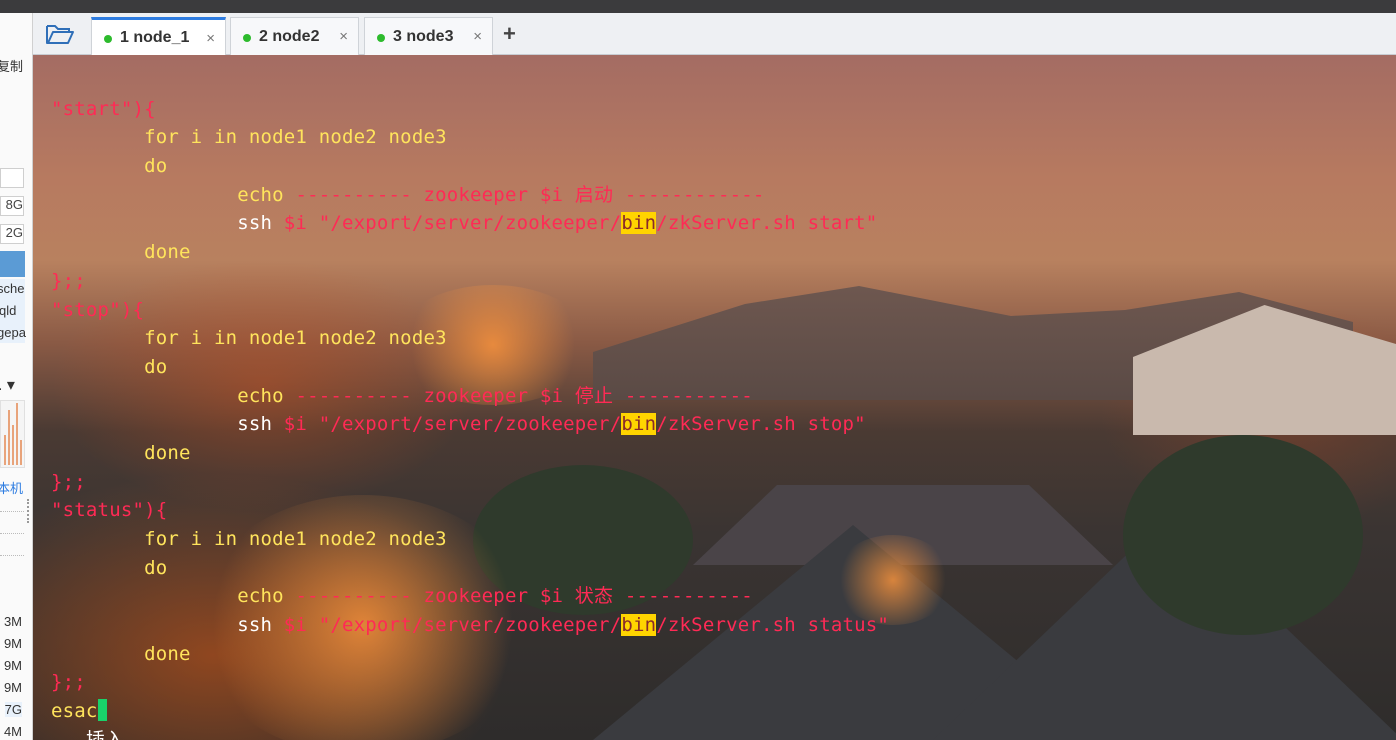  I want to click on tab-label: 3 node3, so click(423, 36).